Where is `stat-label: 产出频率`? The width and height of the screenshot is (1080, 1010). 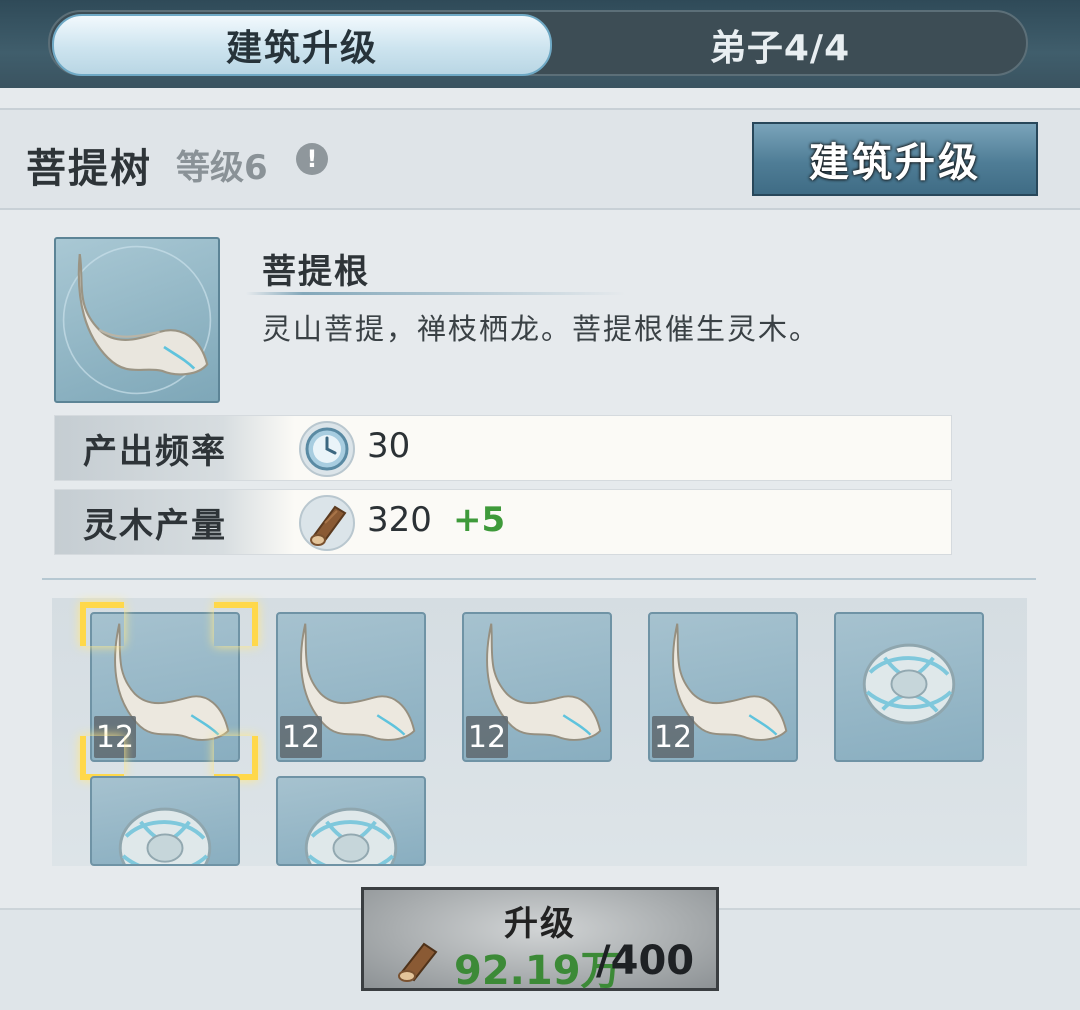
stat-label: 产出频率 is located at coordinates (175, 448).